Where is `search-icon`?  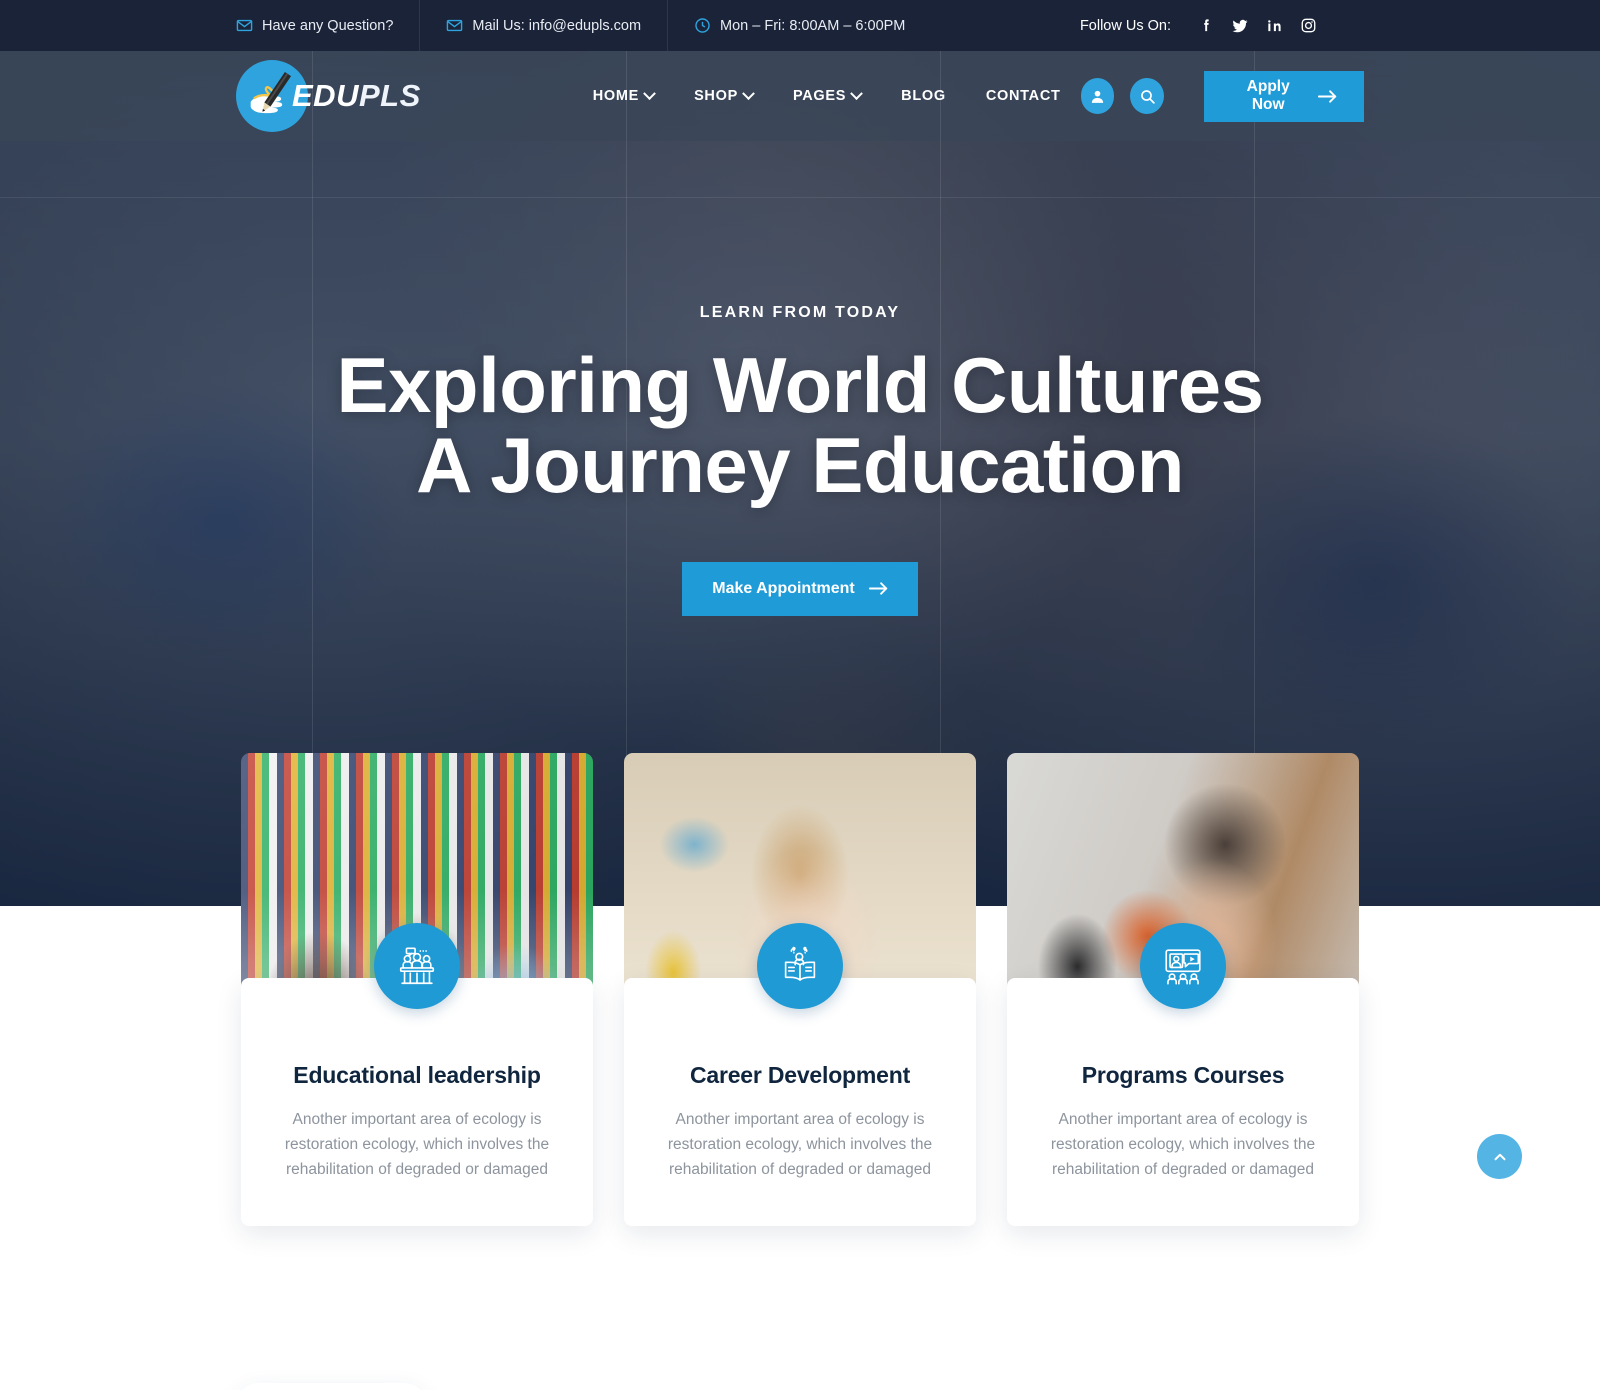
search-icon is located at coordinates (1147, 96).